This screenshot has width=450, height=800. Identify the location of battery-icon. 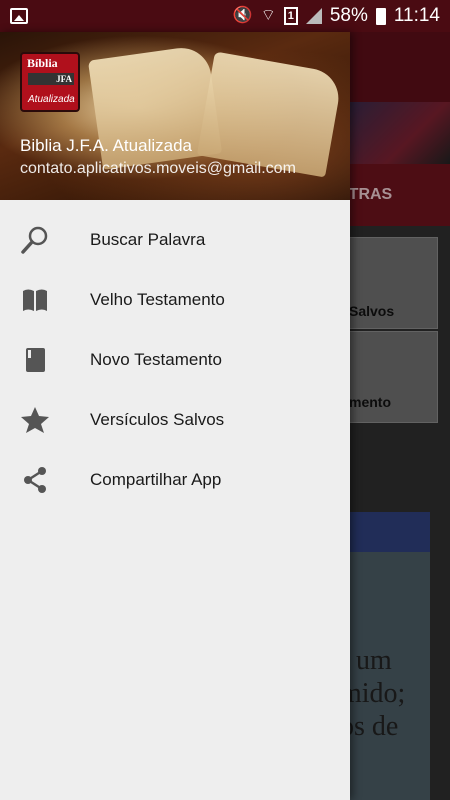
(380, 16).